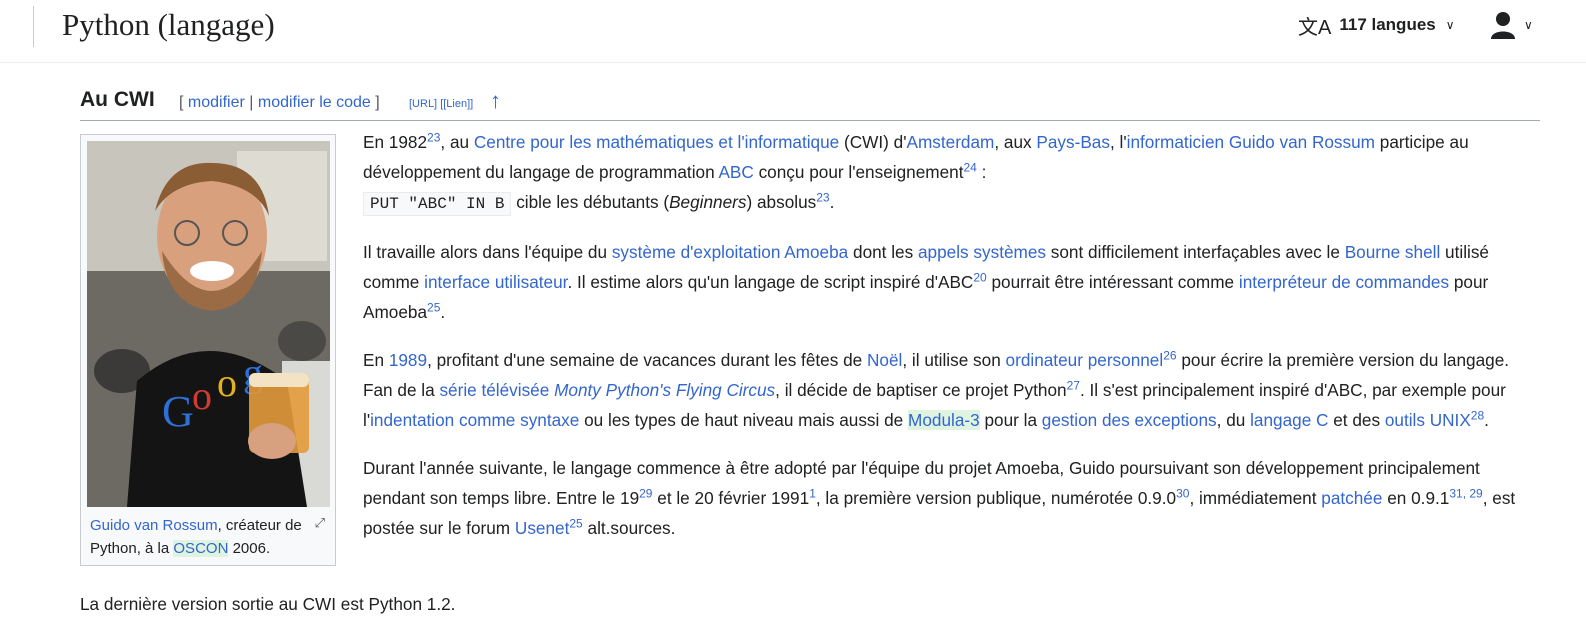 Image resolution: width=1586 pixels, height=643 pixels. Describe the element at coordinates (1356, 420) in the screenshot. I see `text: et des` at that location.